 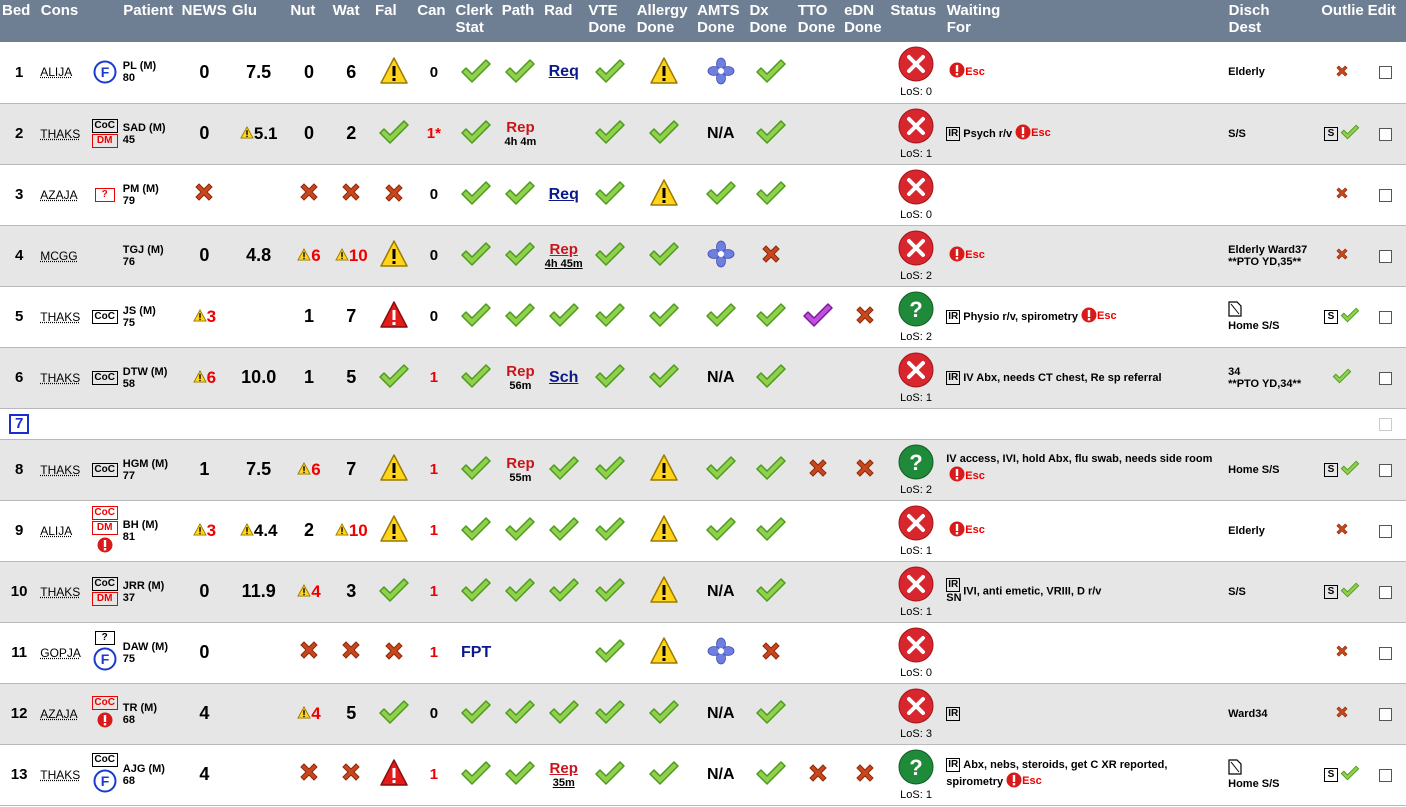 I want to click on patient-cell: BH (M) 81, so click(x=150, y=531).